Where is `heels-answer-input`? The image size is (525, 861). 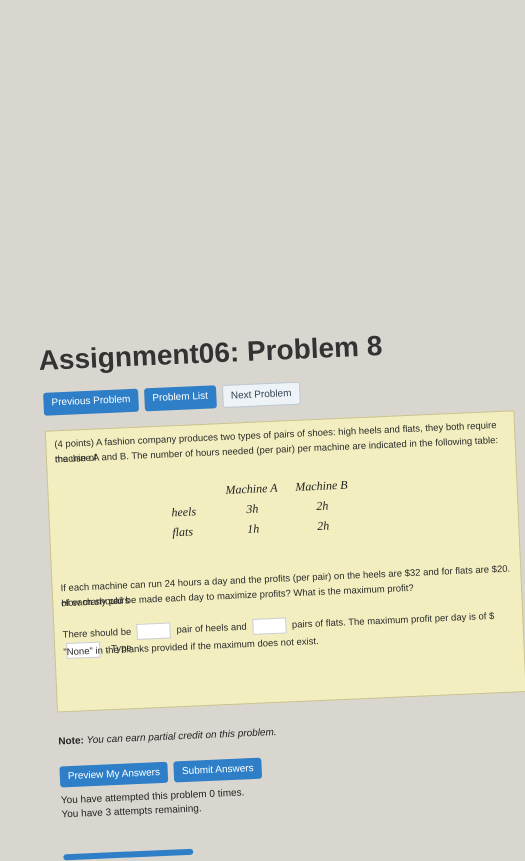 heels-answer-input is located at coordinates (154, 631).